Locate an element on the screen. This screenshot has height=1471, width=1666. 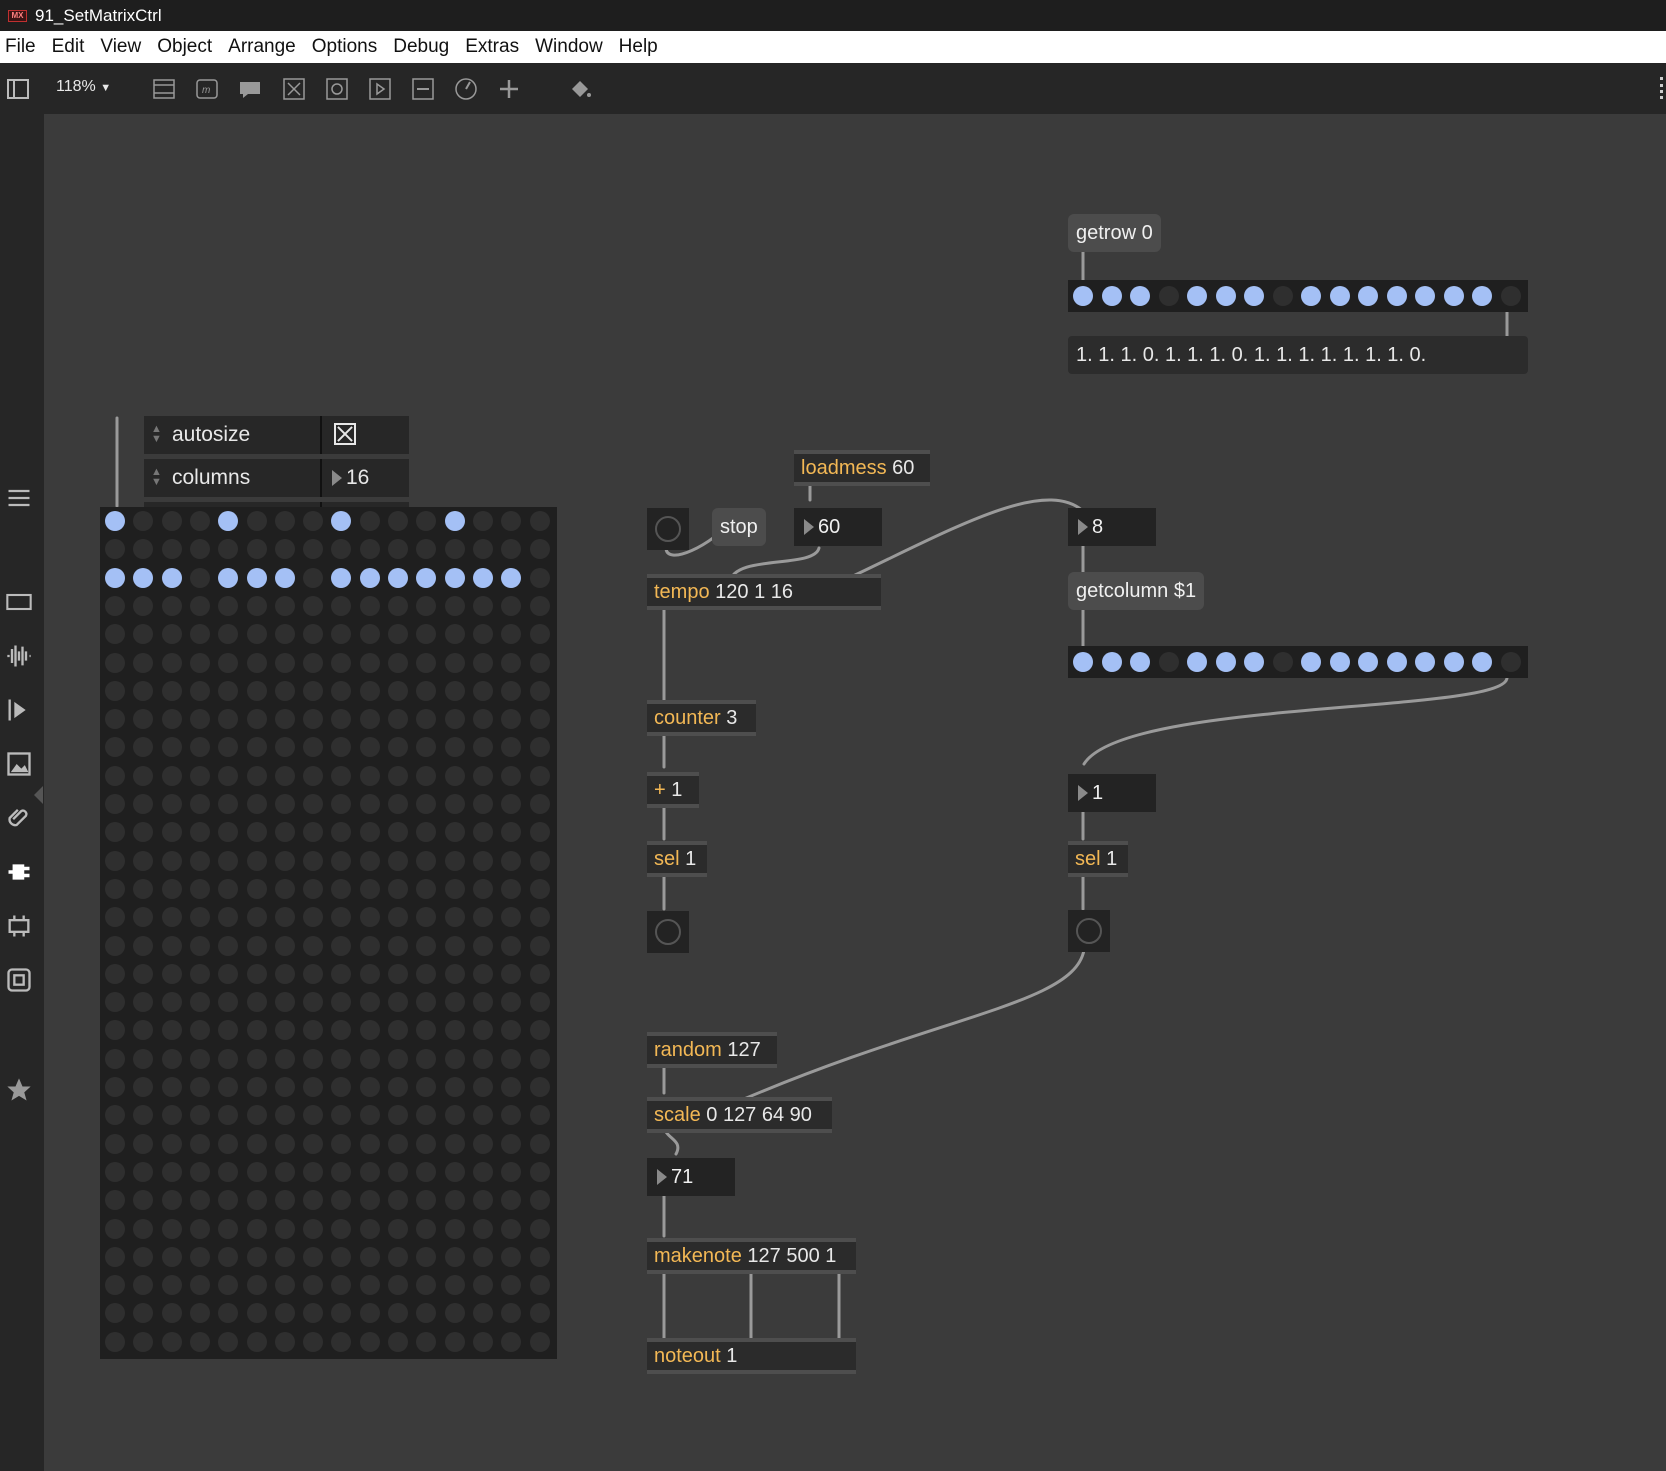
menu-file: File is located at coordinates (23, 47).